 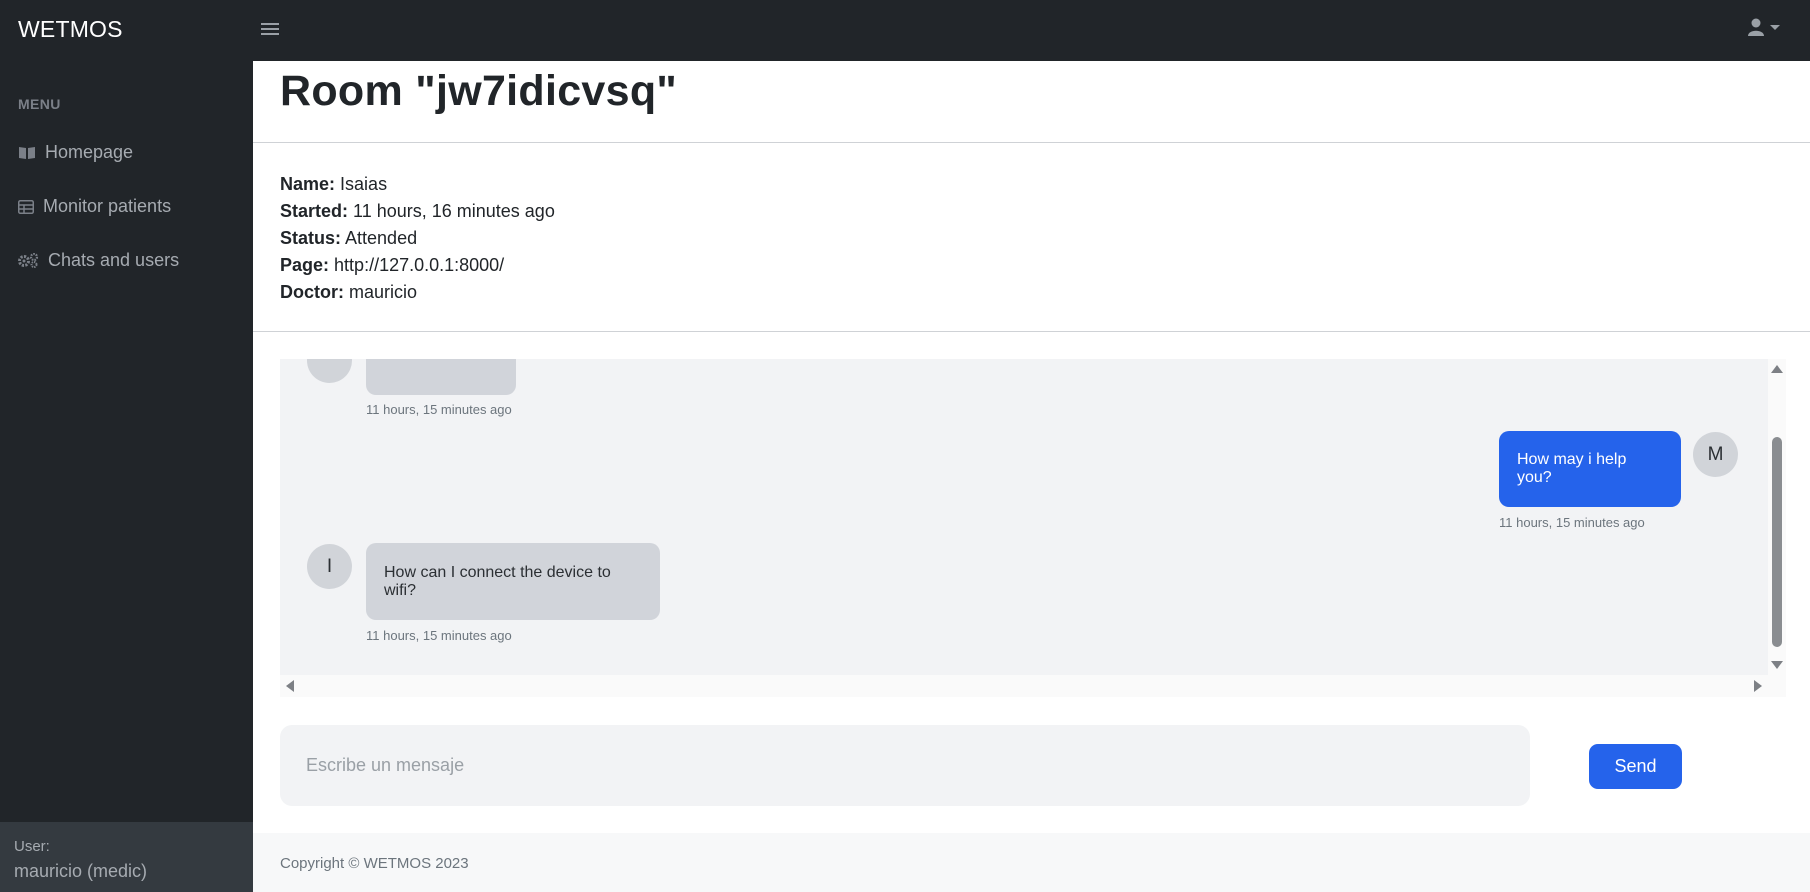 I want to click on user-label: User:, so click(x=32, y=846).